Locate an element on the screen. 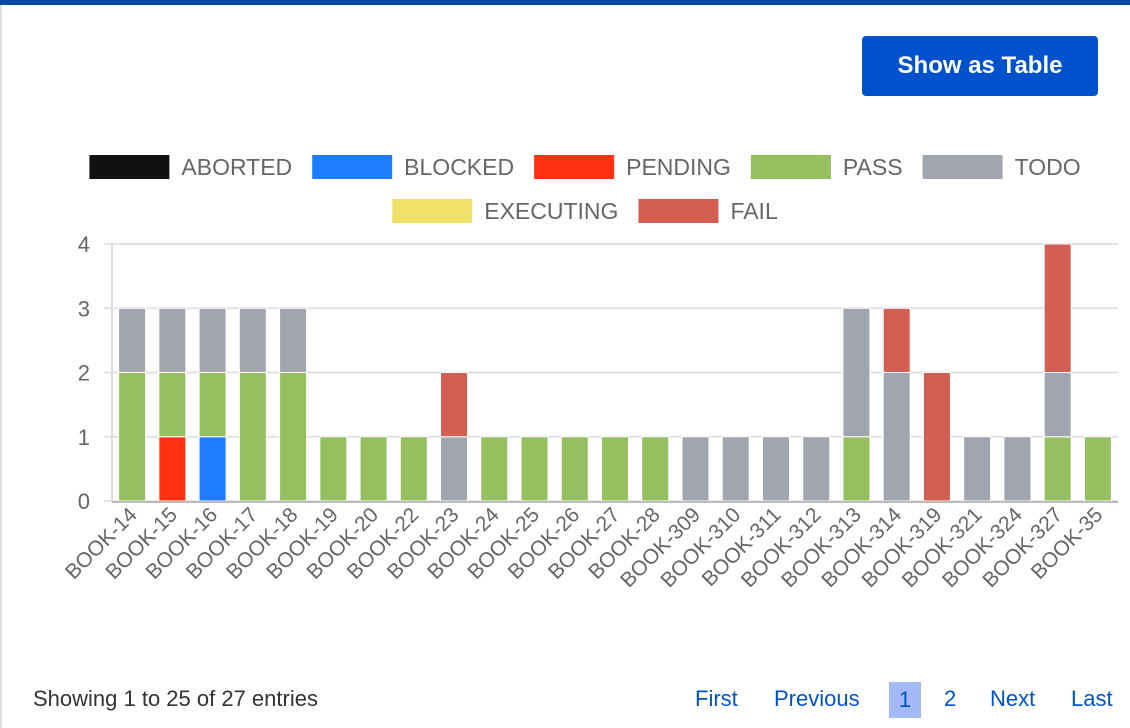 The height and width of the screenshot is (728, 1130). y-tick-label: 2 is located at coordinates (84, 373).